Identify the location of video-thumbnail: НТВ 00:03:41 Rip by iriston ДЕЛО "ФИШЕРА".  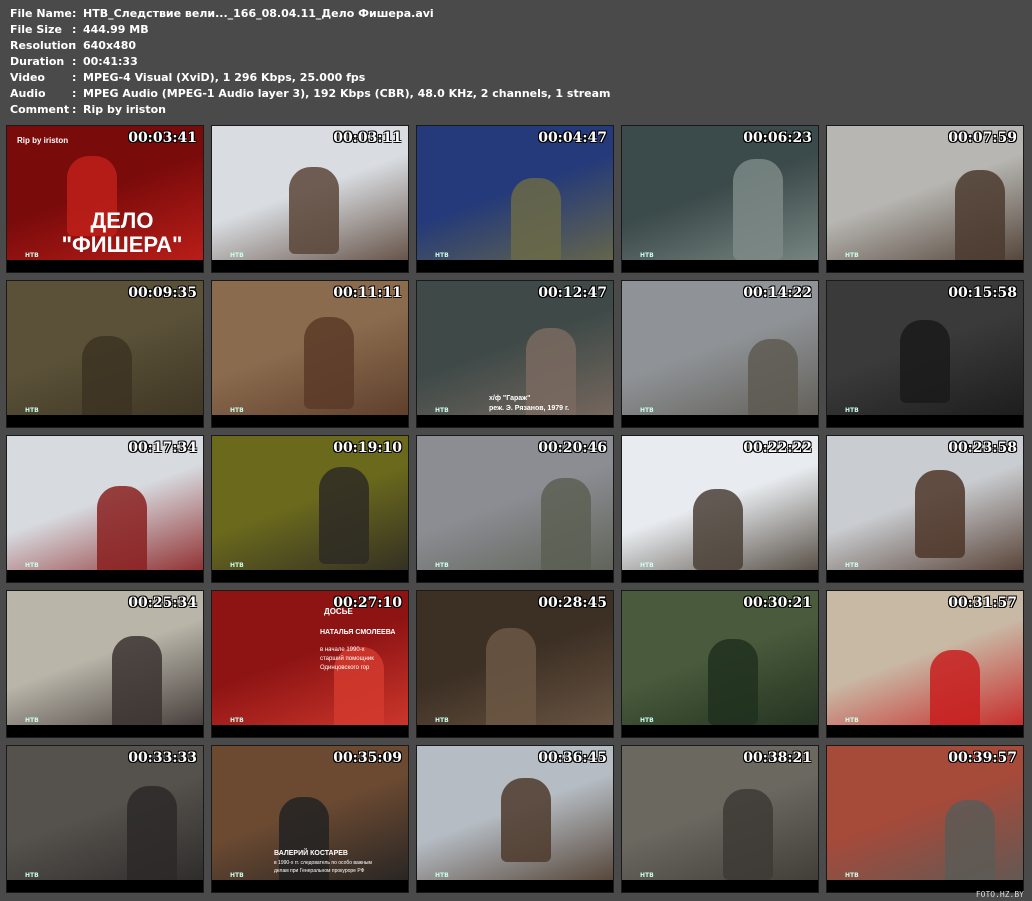
(105, 199).